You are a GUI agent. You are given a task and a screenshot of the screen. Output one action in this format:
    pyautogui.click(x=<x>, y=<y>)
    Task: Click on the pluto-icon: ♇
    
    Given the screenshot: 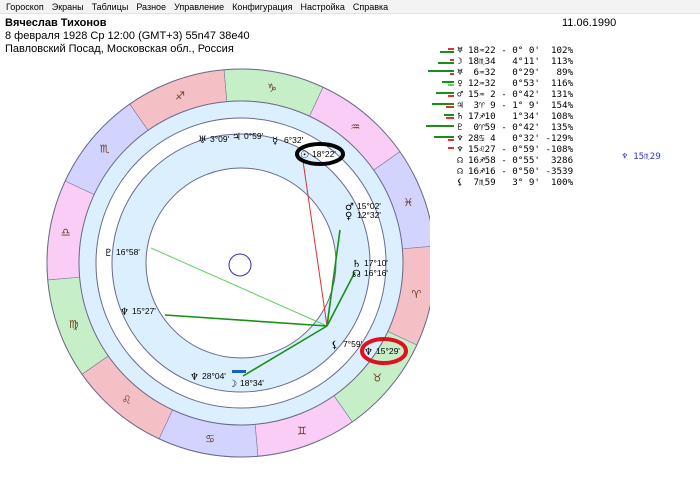 What is the action you would take?
    pyautogui.click(x=108, y=253)
    